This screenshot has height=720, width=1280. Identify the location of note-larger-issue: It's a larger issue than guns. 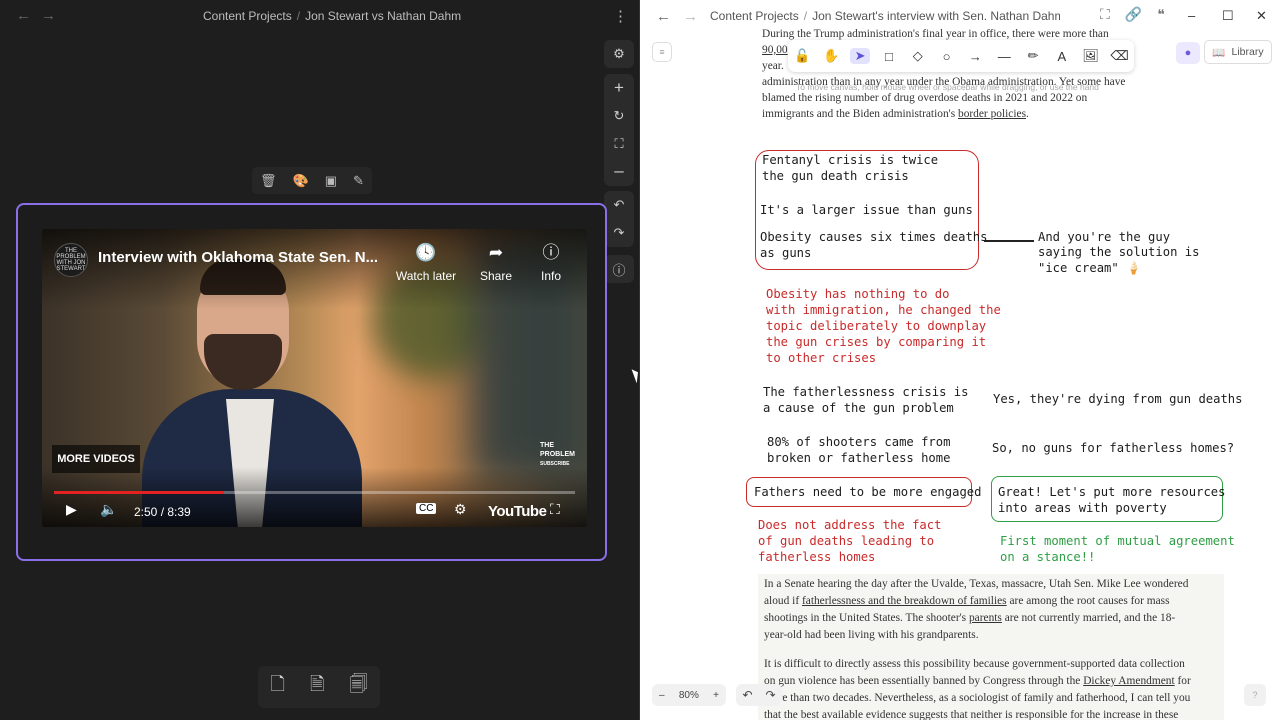
(866, 210).